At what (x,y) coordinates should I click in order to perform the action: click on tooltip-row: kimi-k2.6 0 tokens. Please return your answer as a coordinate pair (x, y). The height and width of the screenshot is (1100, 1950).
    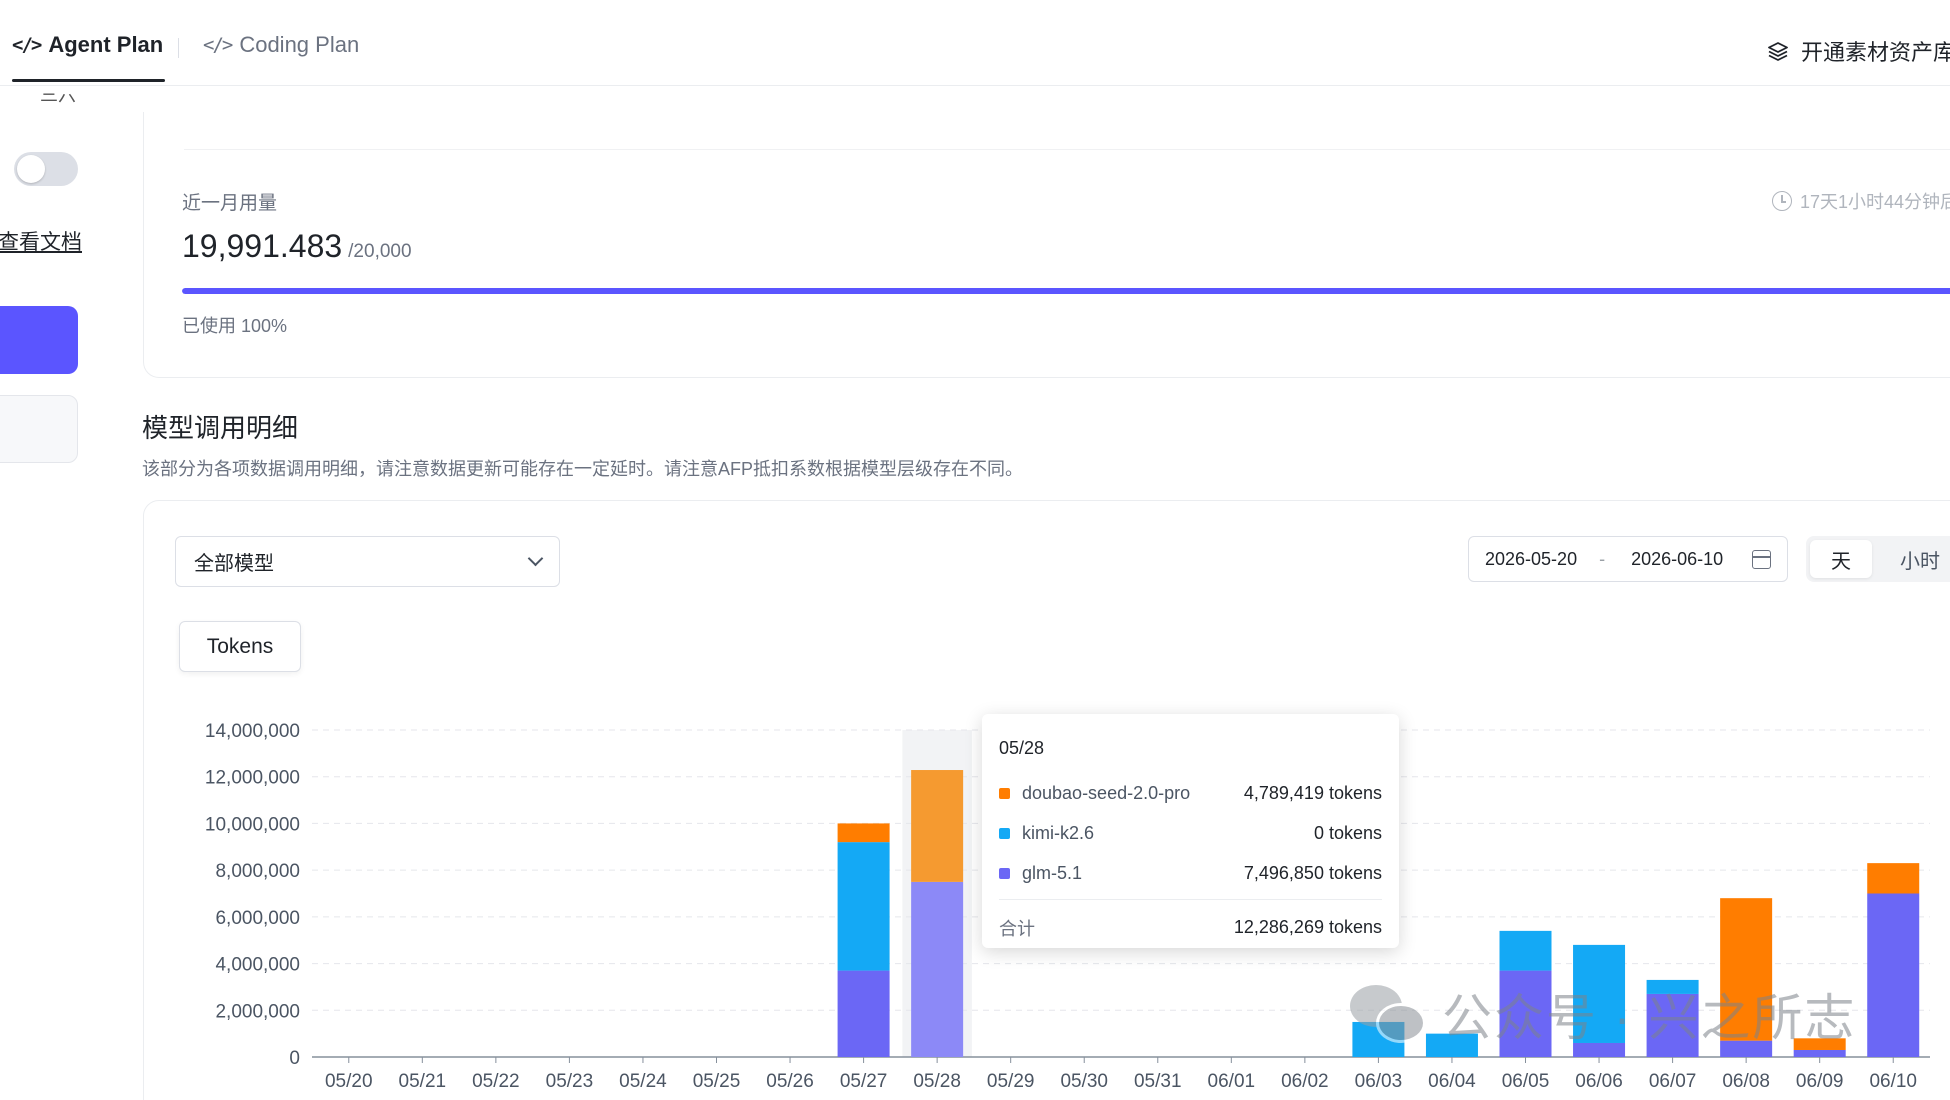
    Looking at the image, I should click on (1190, 833).